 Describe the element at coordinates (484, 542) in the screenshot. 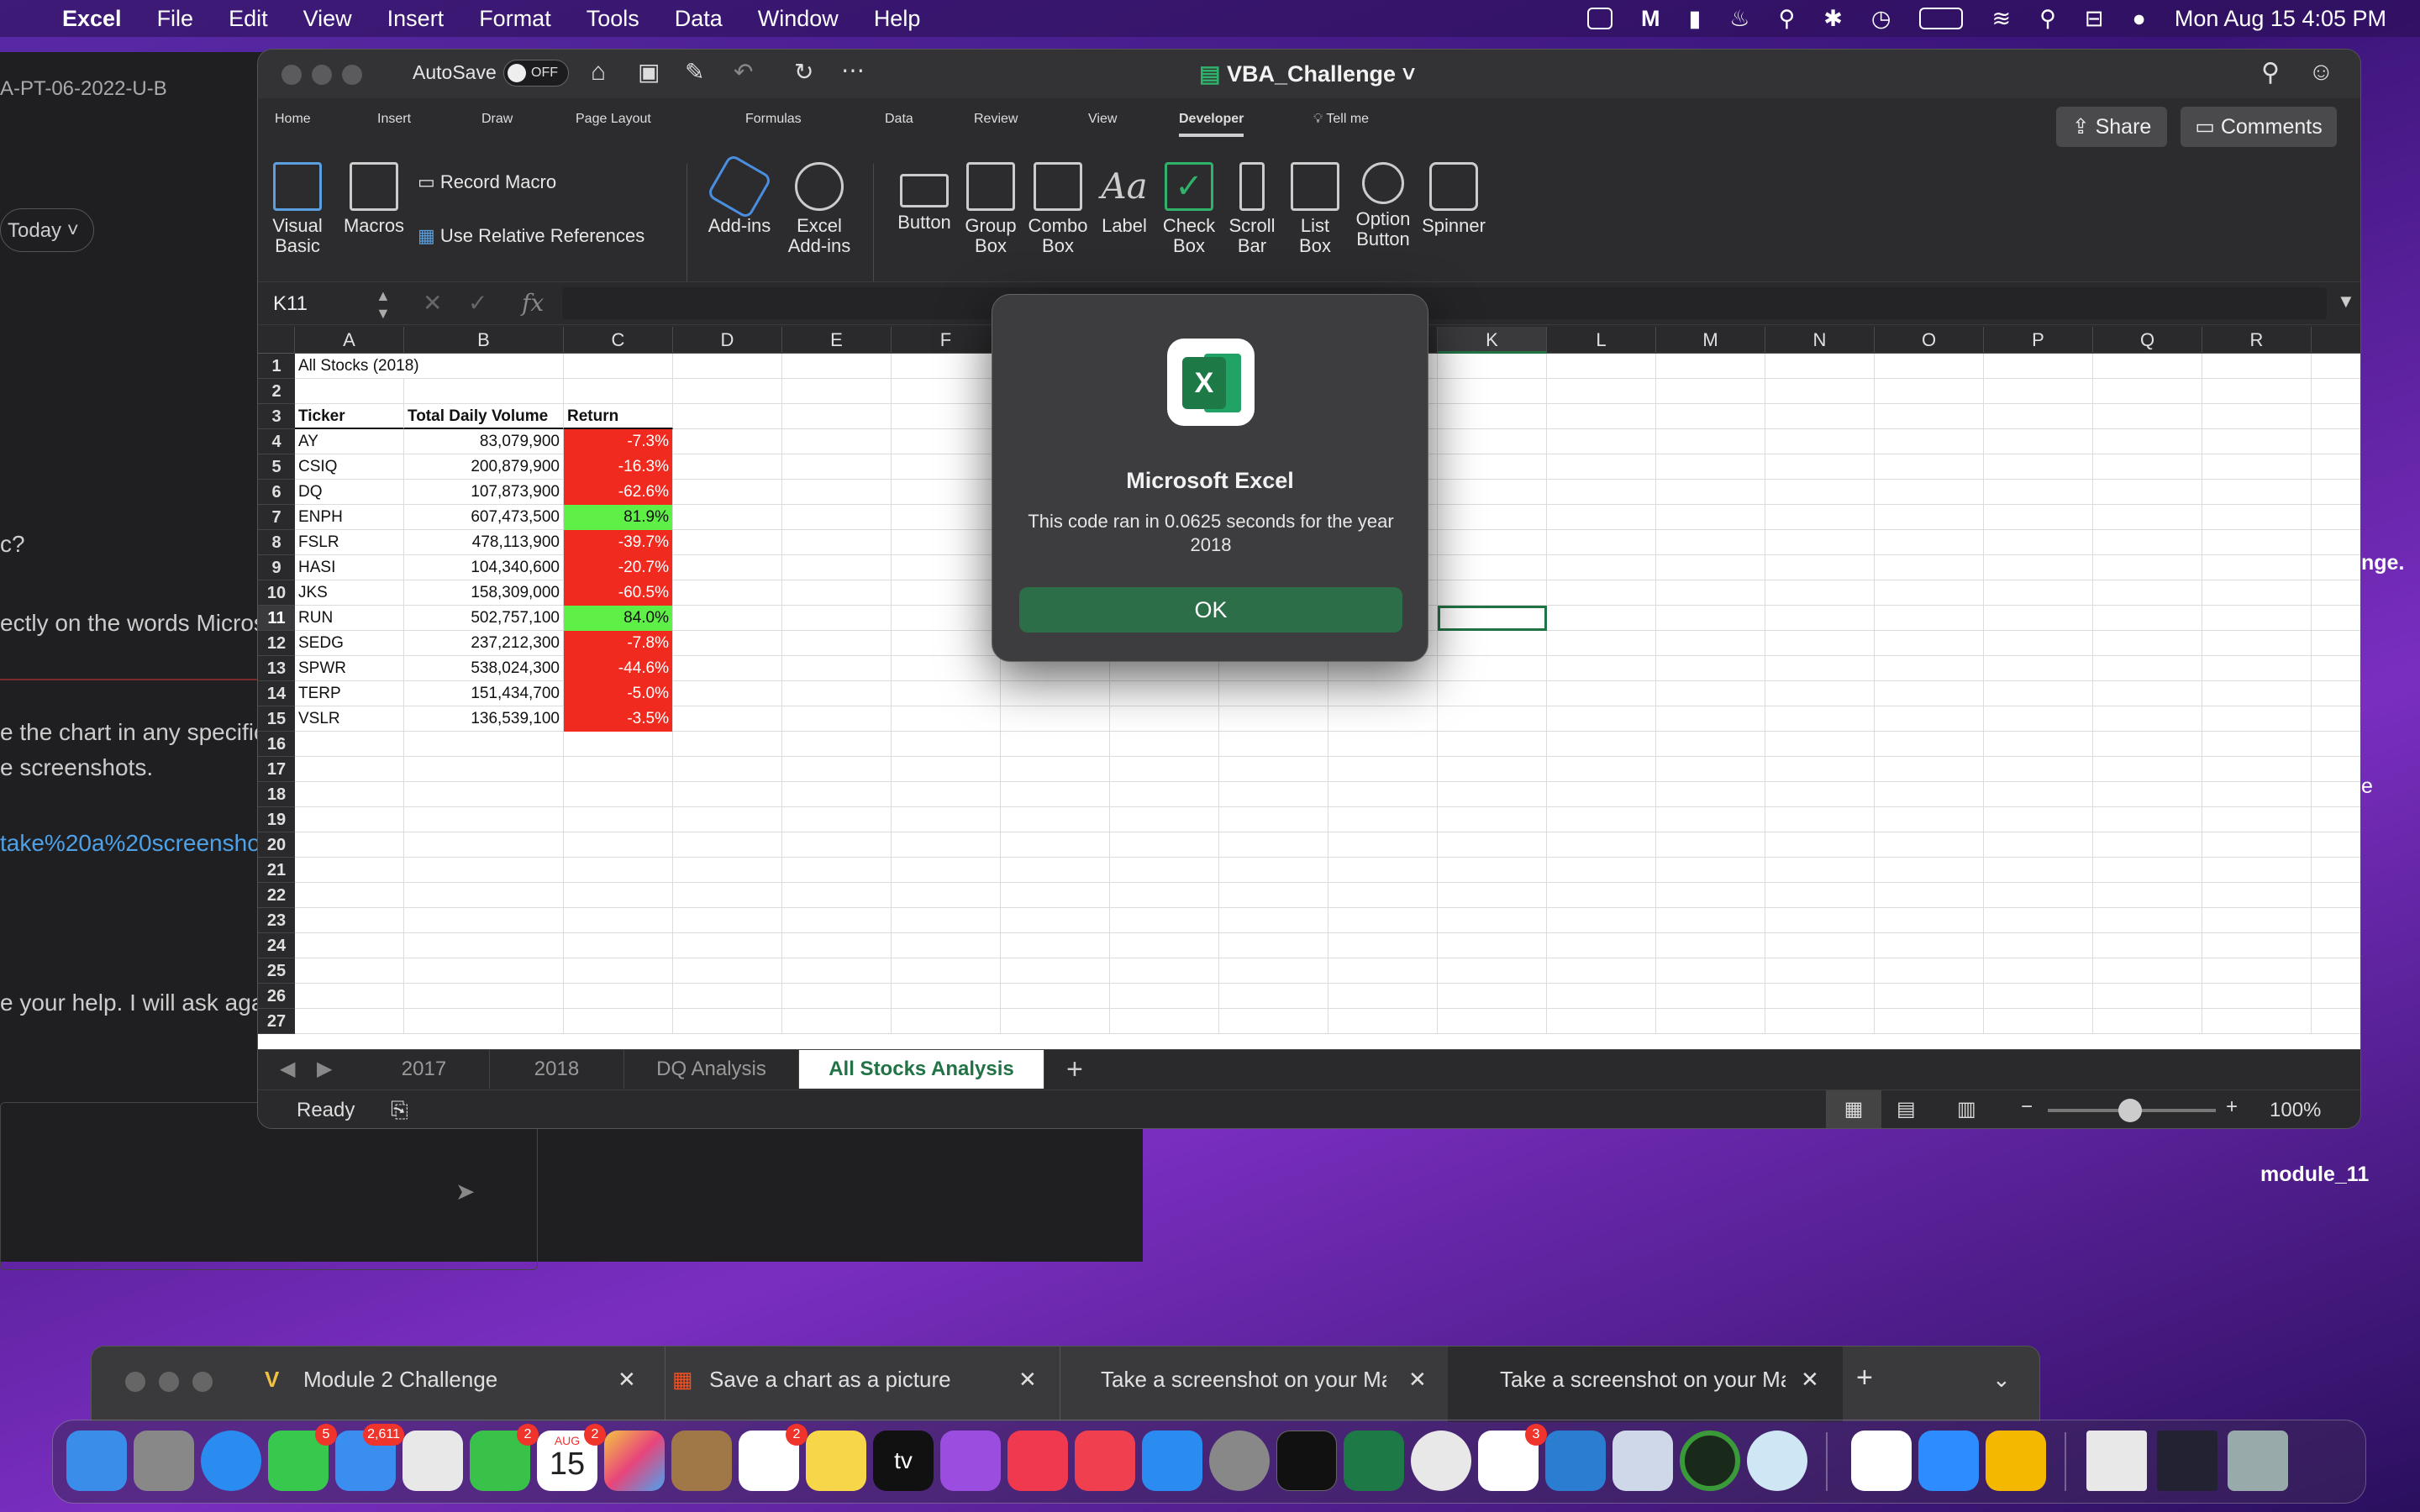

I see `cell-b8: 478,113,900` at that location.